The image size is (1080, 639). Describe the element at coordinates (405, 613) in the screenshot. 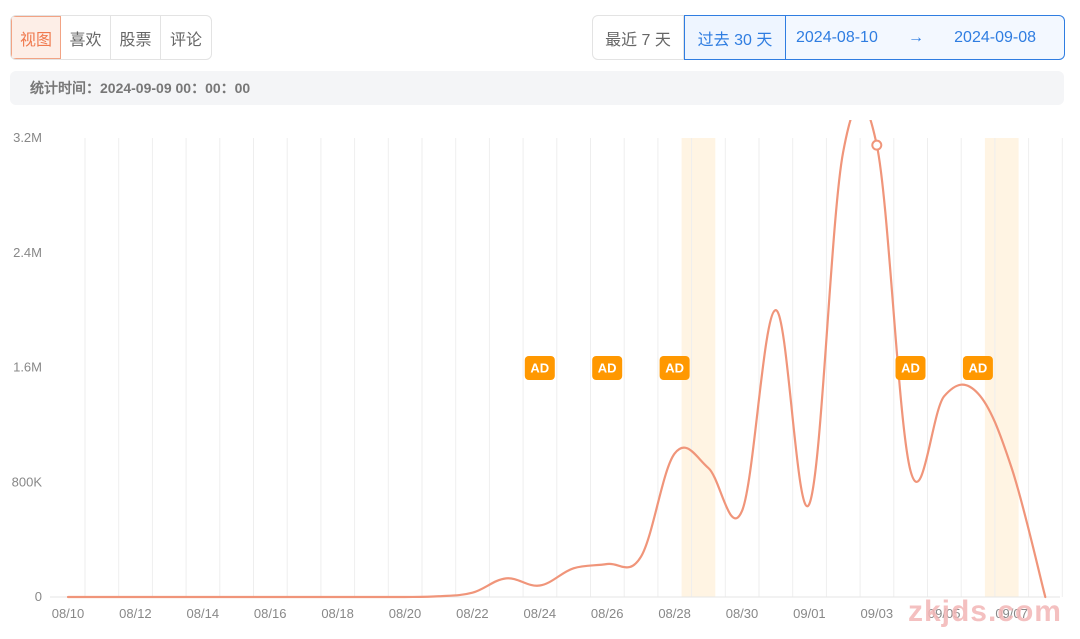

I see `x-tick-label-5: 08/20` at that location.